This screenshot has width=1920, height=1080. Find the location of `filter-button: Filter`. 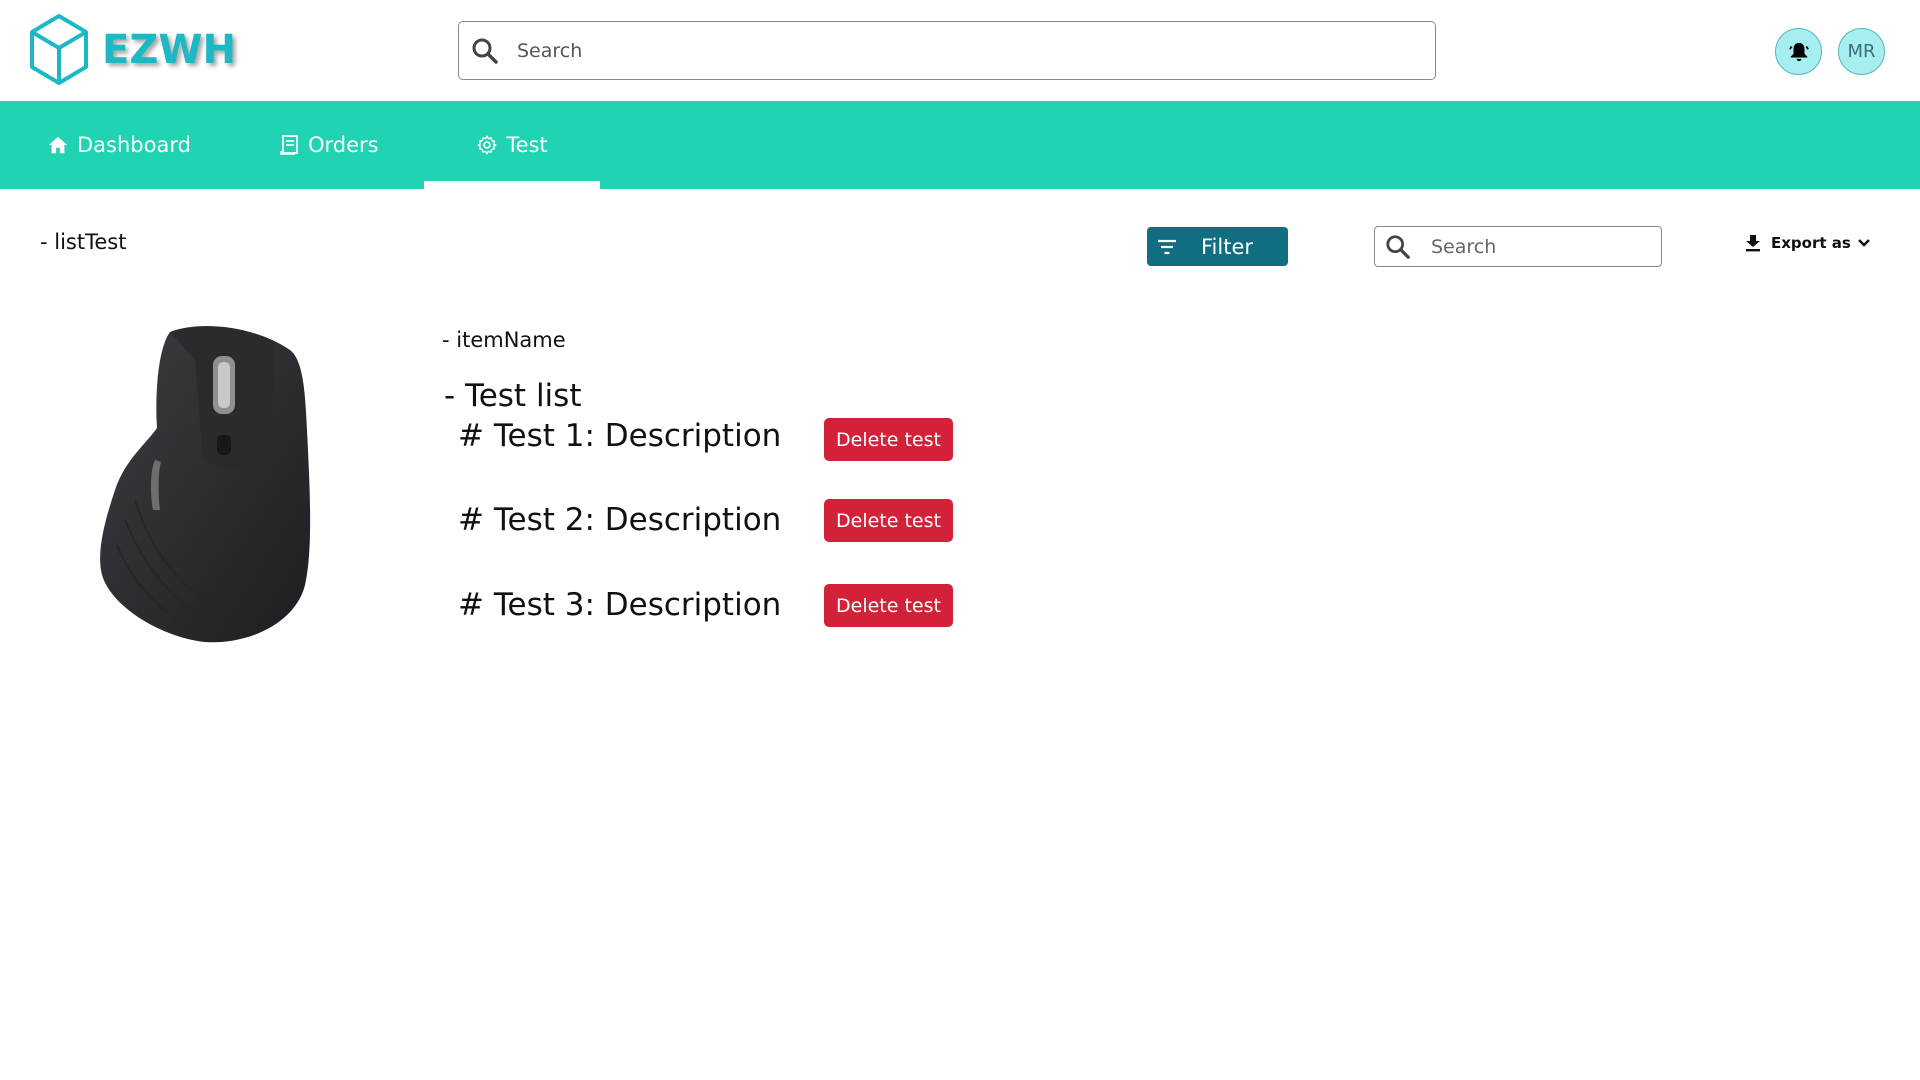

filter-button: Filter is located at coordinates (1217, 246).